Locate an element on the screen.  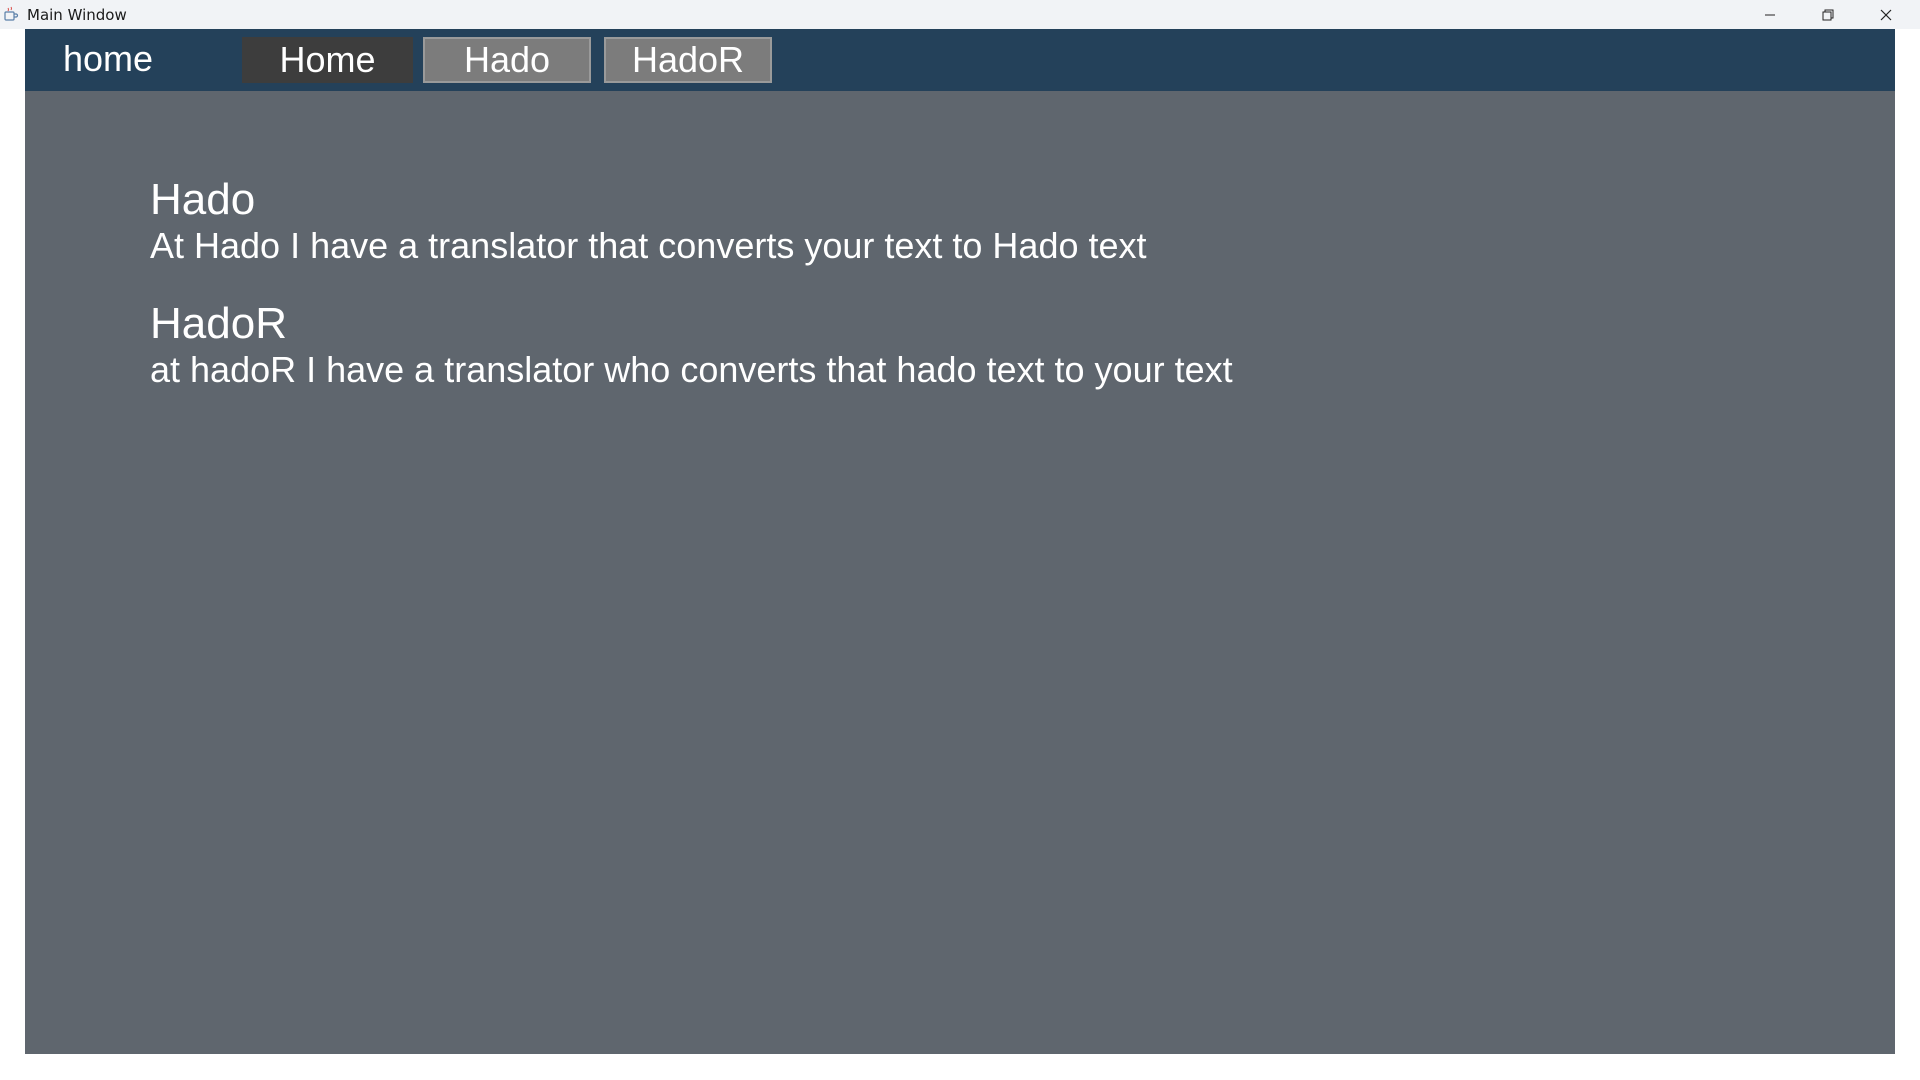
maximize-button is located at coordinates (1828, 14).